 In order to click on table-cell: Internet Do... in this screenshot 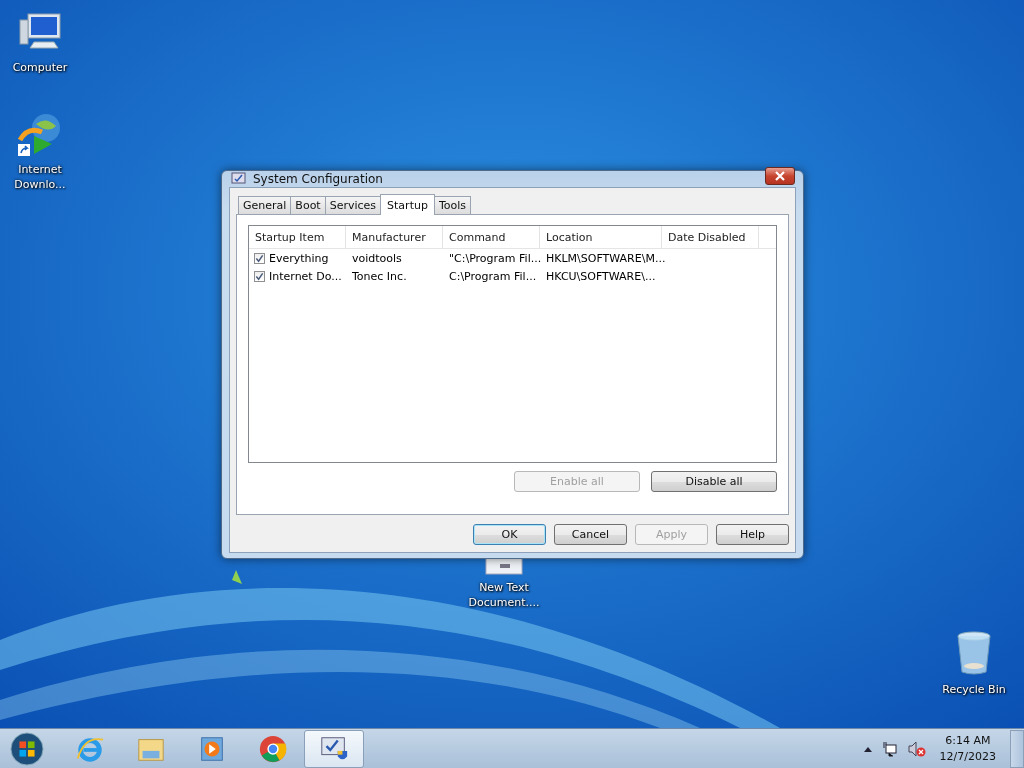, I will do `click(305, 276)`.